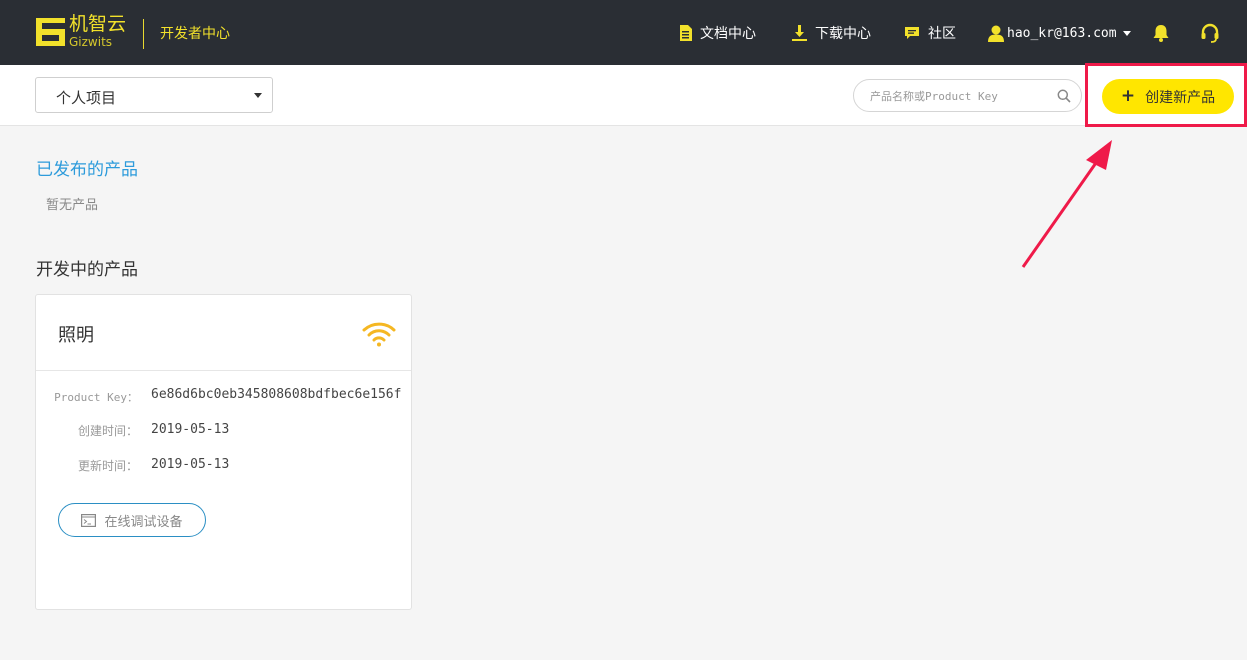  I want to click on logo-english-text: Gizwits, so click(90, 42).